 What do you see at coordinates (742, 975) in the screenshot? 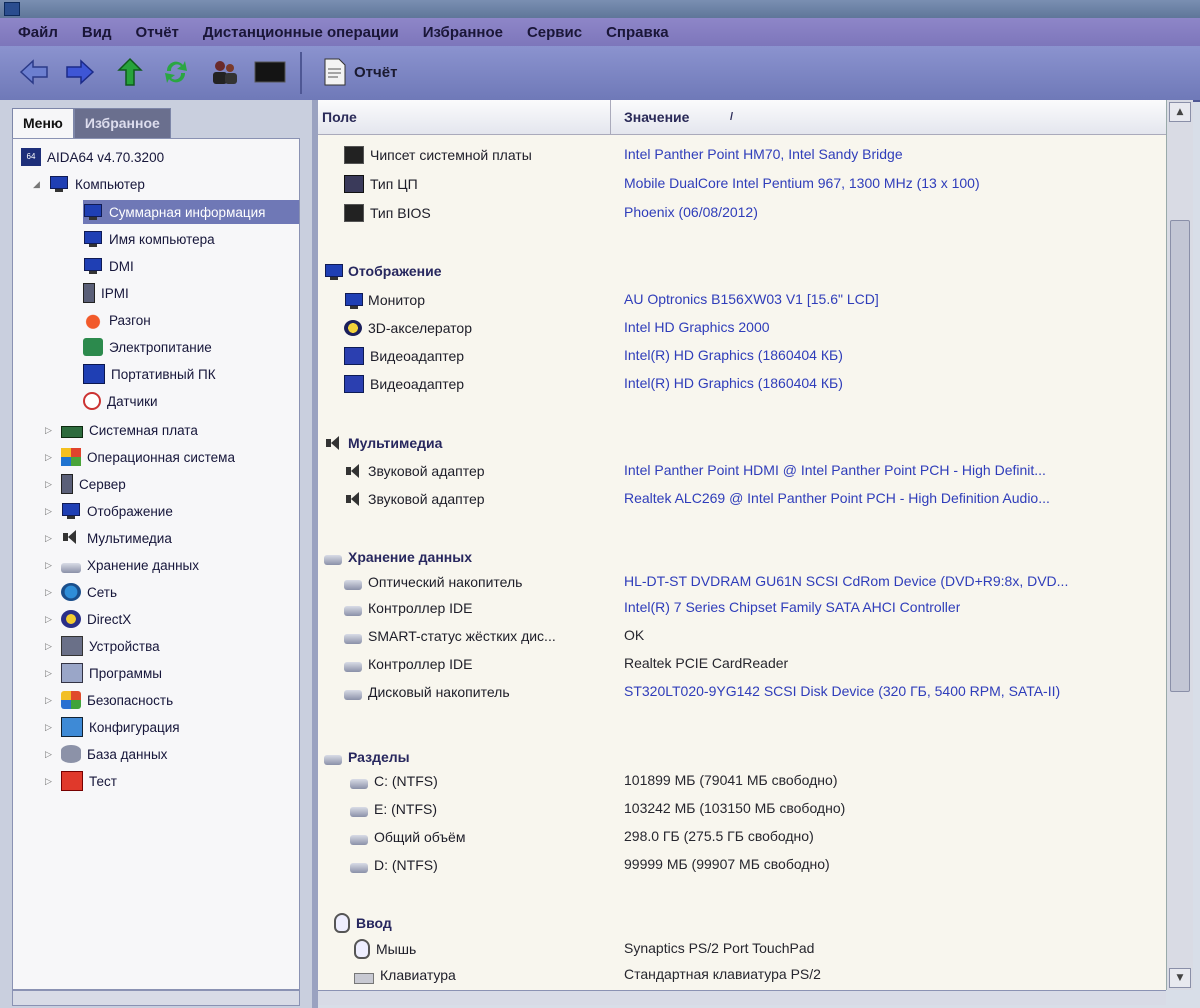
I see `report-row: Клавиатура Стандартная клавиатура PS/2` at bounding box center [742, 975].